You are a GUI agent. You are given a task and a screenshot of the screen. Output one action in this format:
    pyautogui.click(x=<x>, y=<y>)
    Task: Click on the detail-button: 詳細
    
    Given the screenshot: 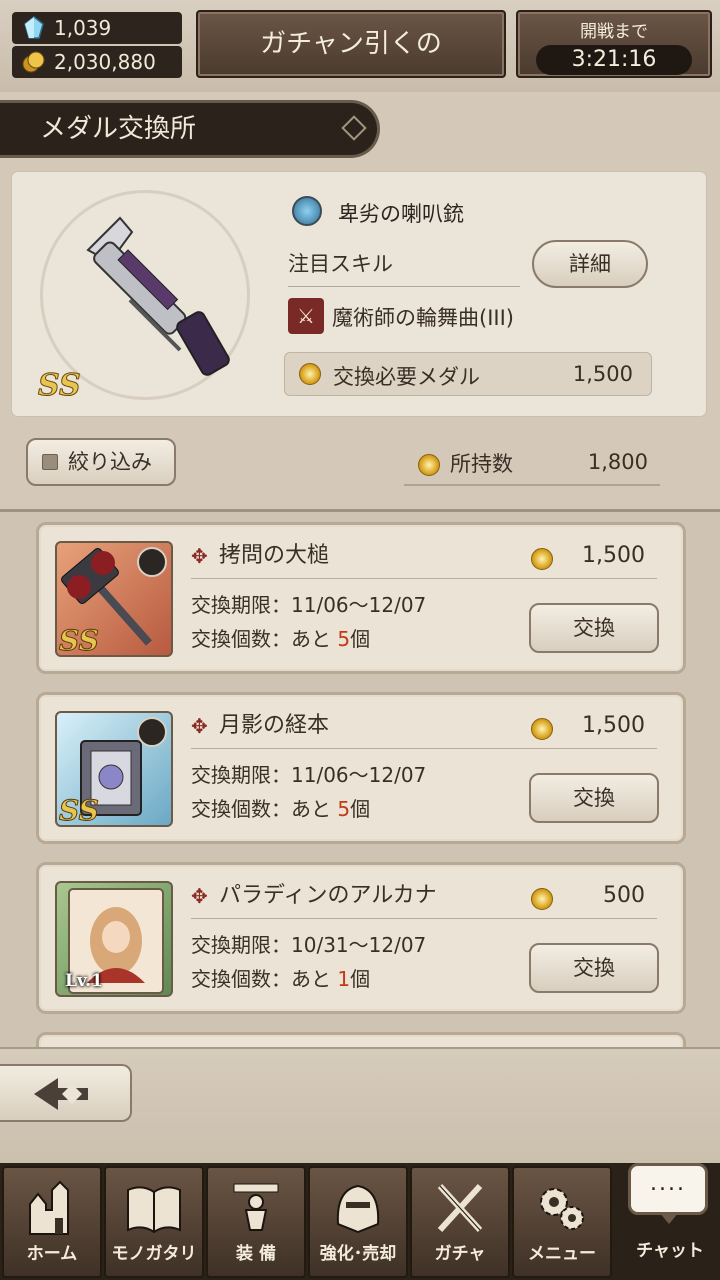 What is the action you would take?
    pyautogui.click(x=590, y=264)
    